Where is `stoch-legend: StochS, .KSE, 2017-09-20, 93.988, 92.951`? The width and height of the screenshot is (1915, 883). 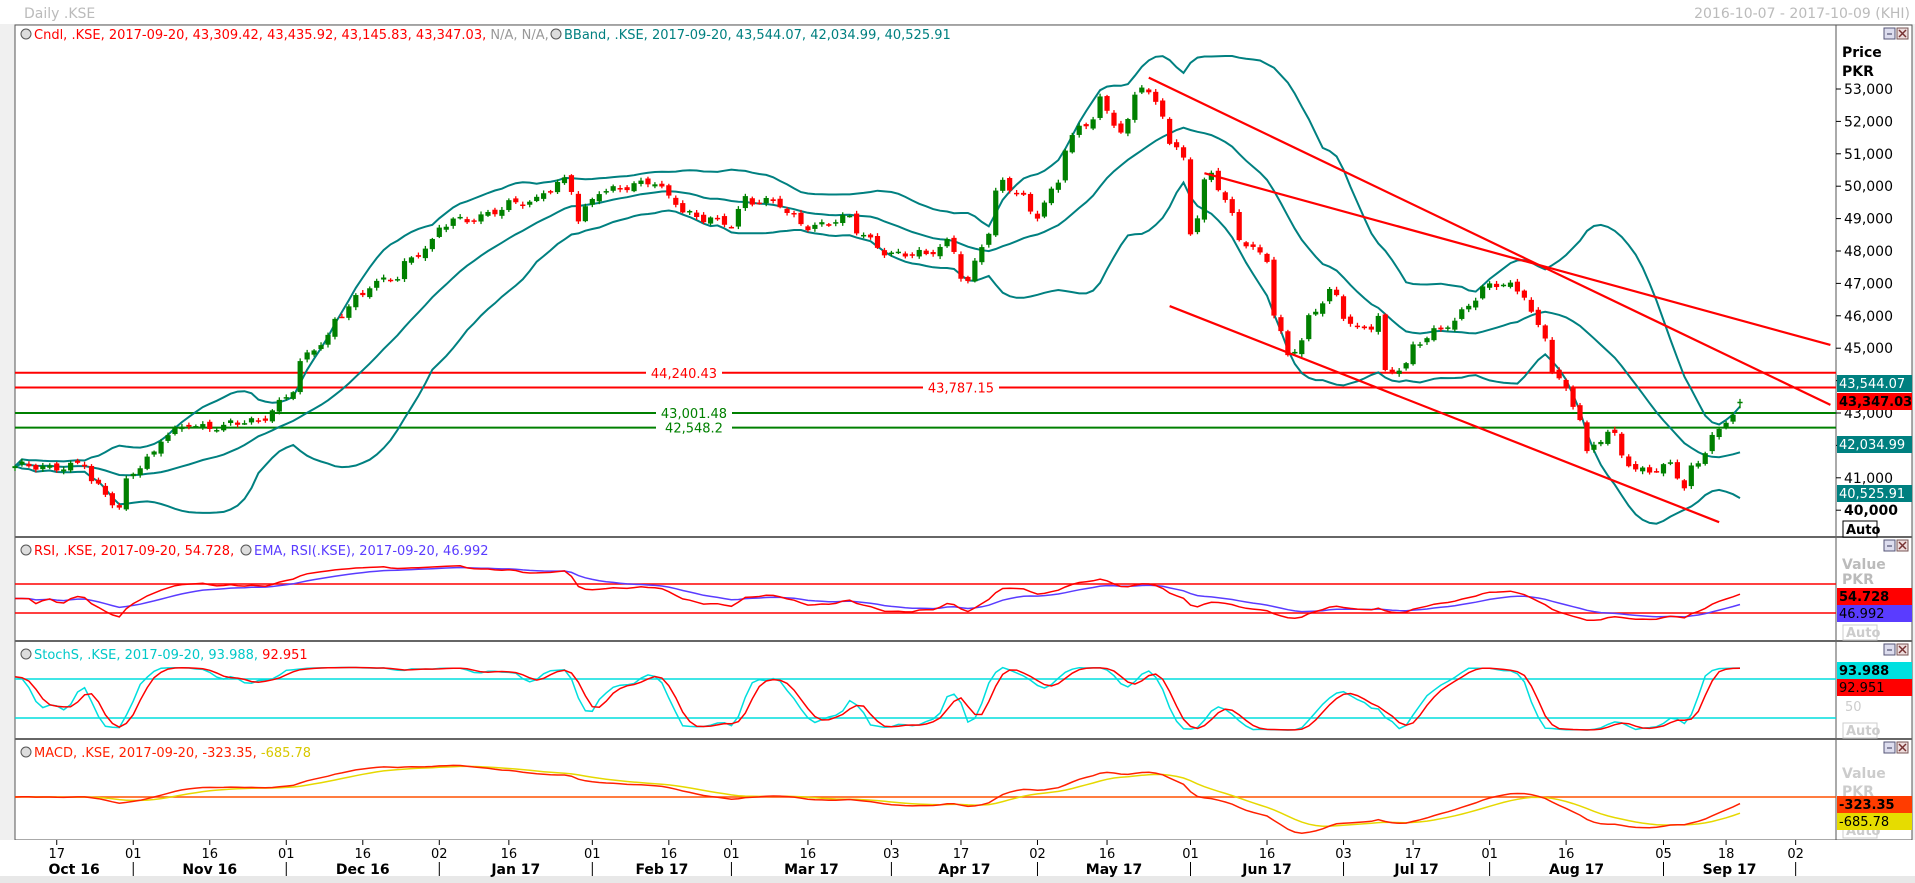
stoch-legend: StochS, .KSE, 2017-09-20, 93.988, 92.951 is located at coordinates (164, 655).